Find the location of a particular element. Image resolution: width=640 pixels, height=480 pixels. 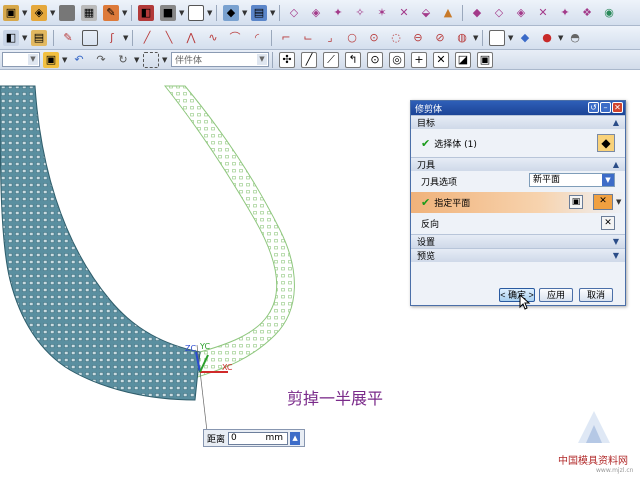

snap-icon: ◧ is located at coordinates (11, 37).